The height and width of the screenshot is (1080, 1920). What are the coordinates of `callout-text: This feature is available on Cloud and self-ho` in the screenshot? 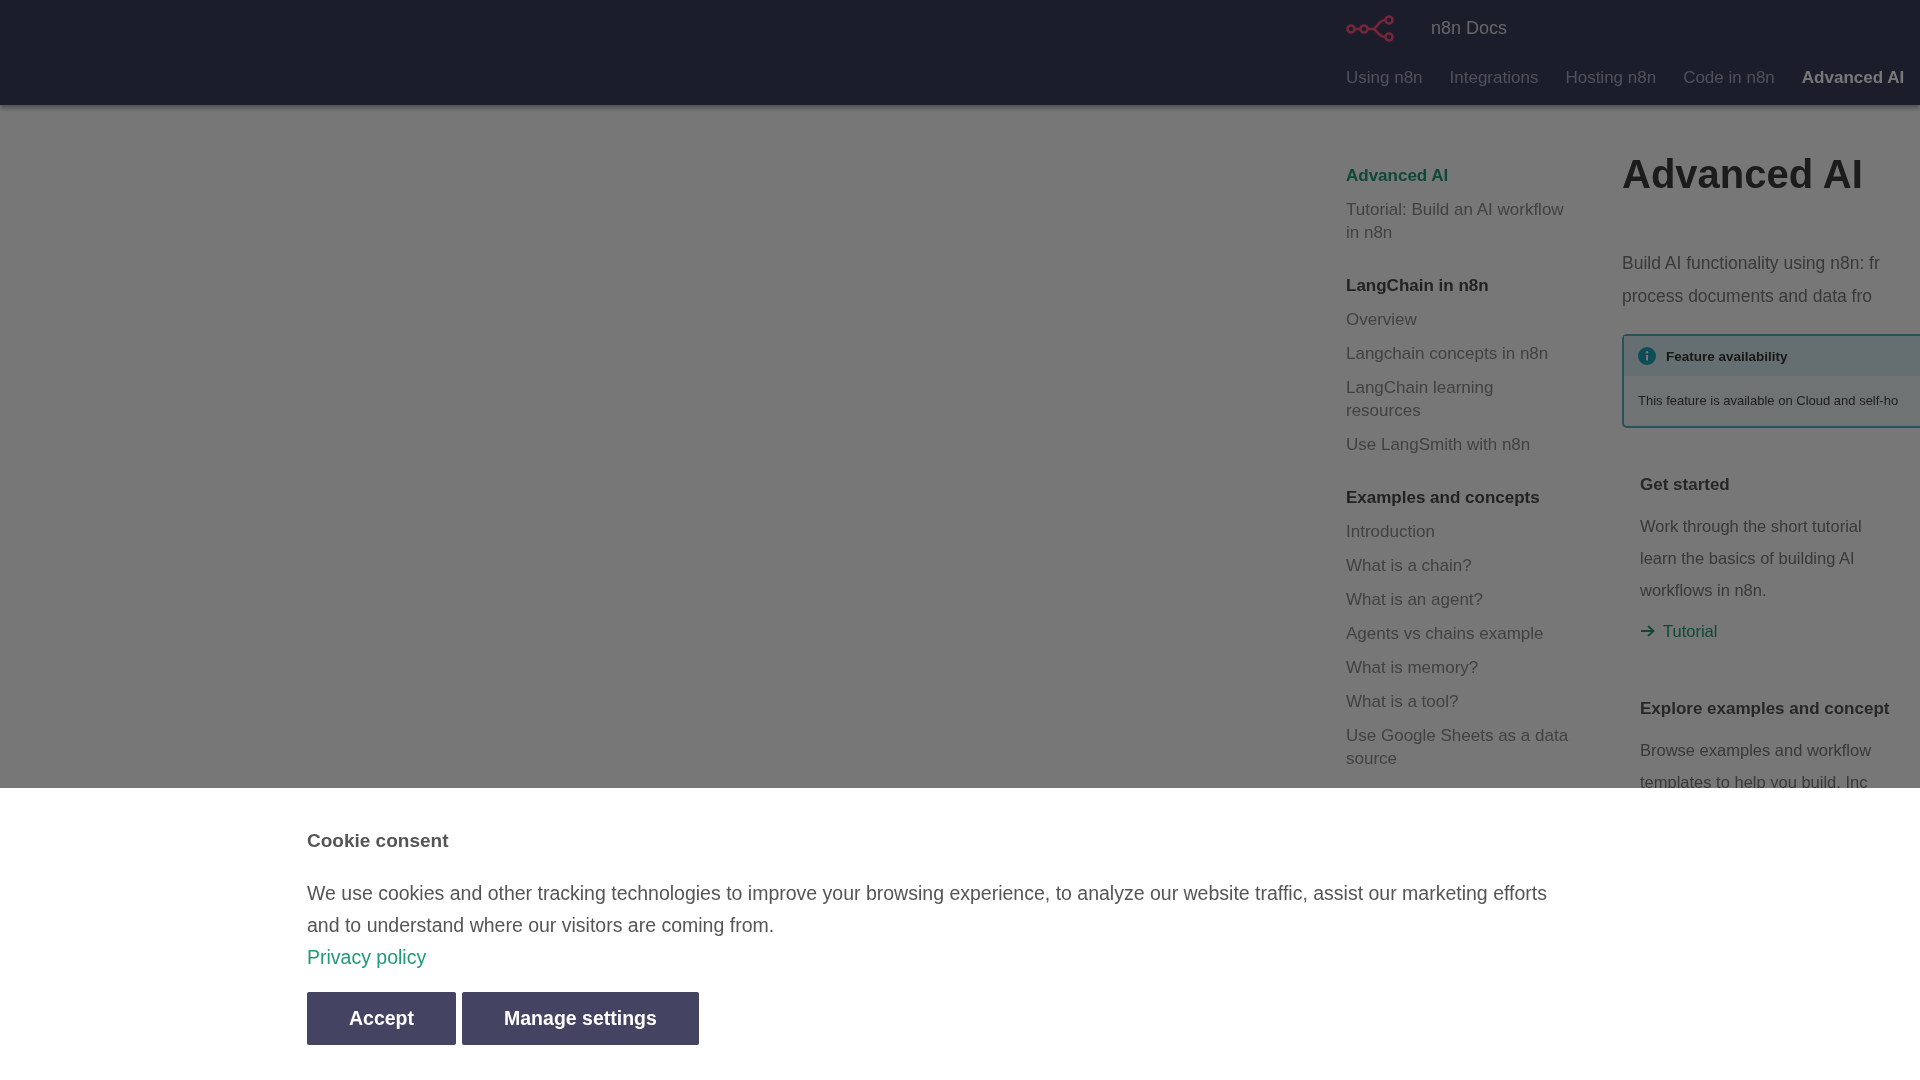 It's located at (1768, 401).